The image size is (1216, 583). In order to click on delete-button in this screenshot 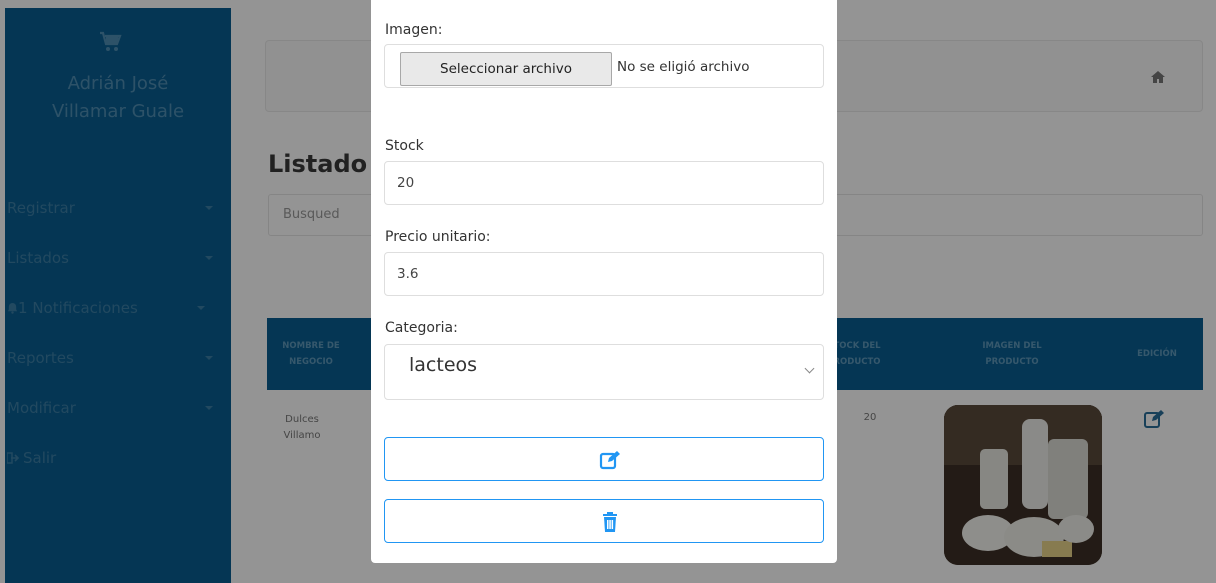, I will do `click(604, 521)`.